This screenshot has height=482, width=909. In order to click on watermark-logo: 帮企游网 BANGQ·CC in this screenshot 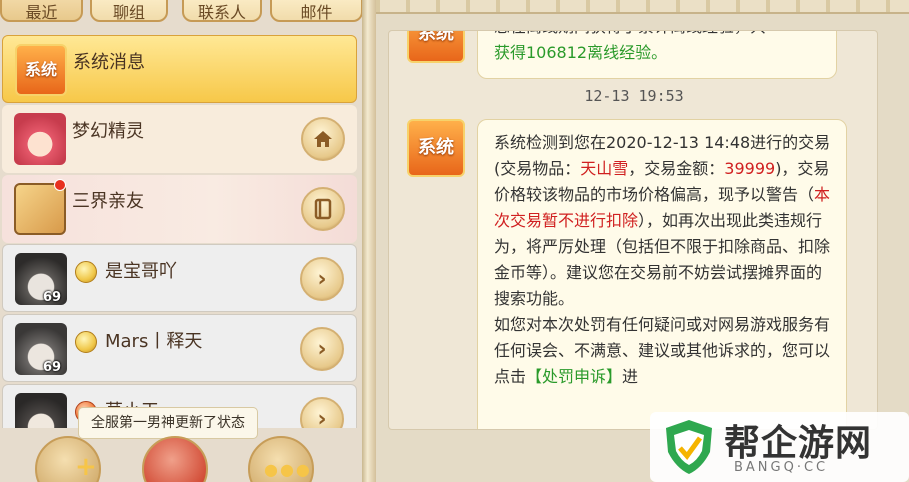, I will do `click(779, 447)`.